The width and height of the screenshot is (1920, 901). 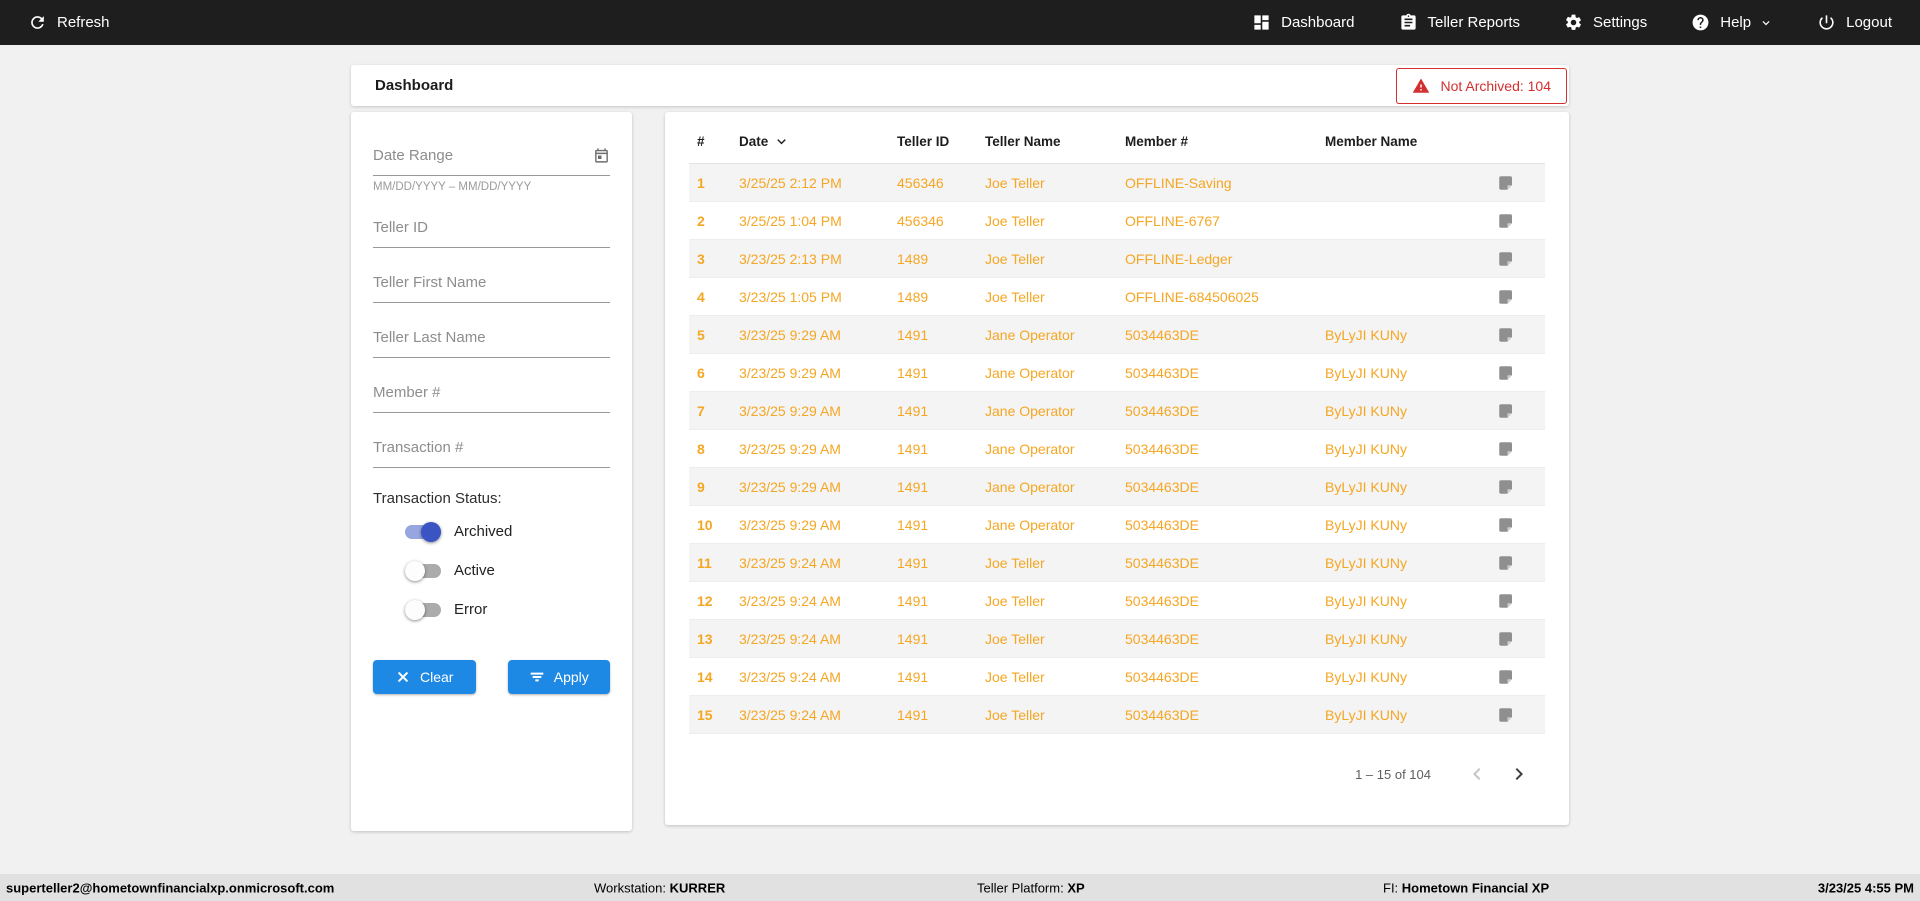 What do you see at coordinates (705, 714) in the screenshot?
I see `row-number: 15` at bounding box center [705, 714].